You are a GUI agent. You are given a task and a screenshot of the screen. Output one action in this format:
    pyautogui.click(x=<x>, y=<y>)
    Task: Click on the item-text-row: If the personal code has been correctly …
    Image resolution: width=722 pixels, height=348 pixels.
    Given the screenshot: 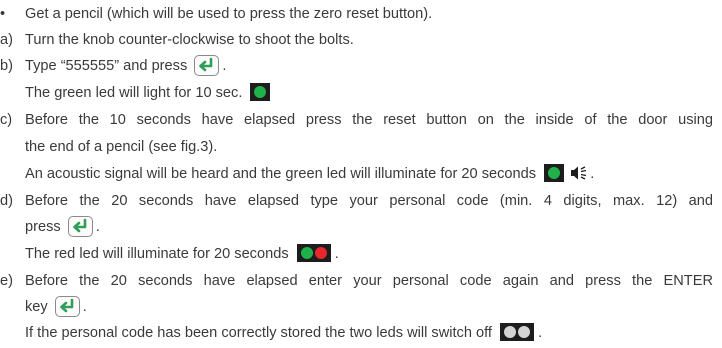 What is the action you would take?
    pyautogui.click(x=283, y=333)
    